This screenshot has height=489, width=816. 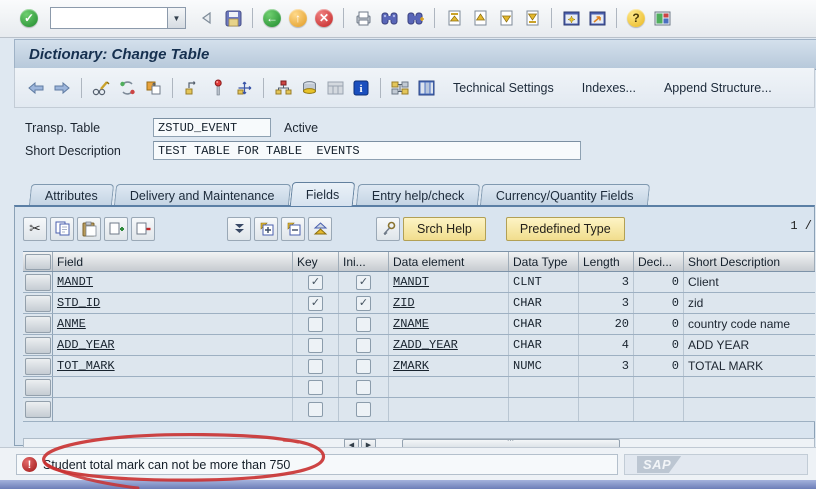 I want to click on choose-down-icon, so click(x=239, y=228).